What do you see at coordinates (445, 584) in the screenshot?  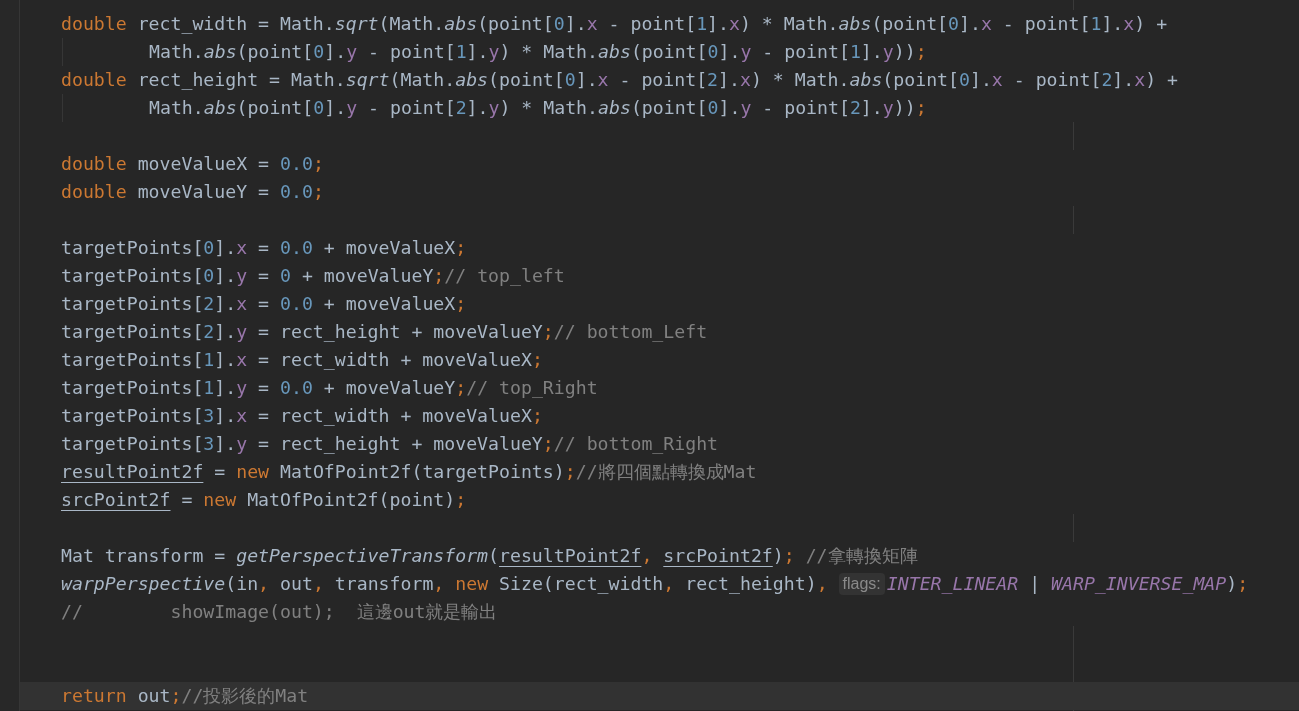 I see `code-line: warpPerspective(in, out, transform, new Size(rect_width, rect_height),` at bounding box center [445, 584].